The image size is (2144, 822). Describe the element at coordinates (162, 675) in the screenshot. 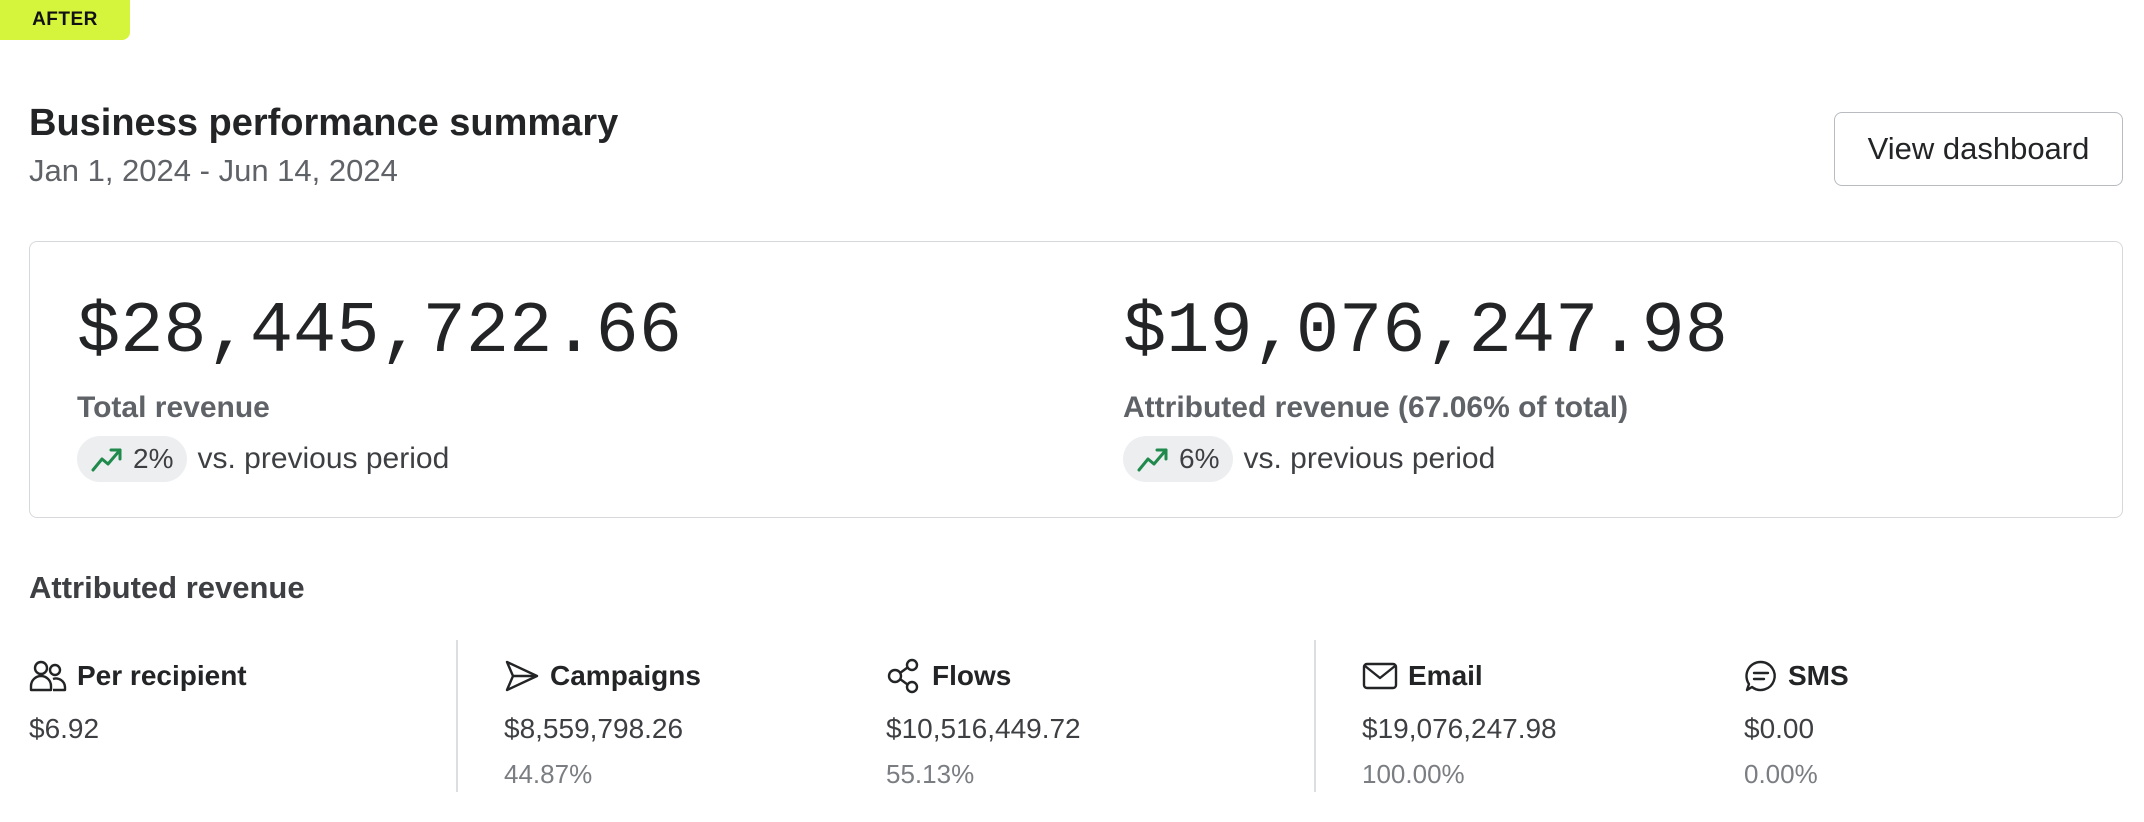

I see `per-recipient-label: Per recipient` at that location.